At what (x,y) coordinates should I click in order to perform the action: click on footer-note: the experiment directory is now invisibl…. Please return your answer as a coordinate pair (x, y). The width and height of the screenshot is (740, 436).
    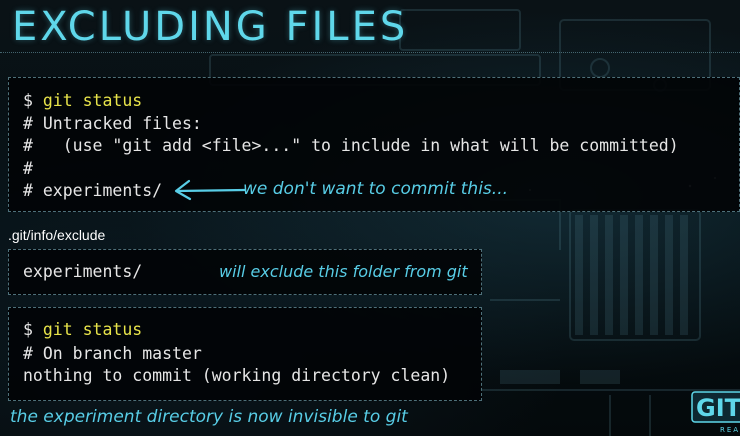
    Looking at the image, I should click on (209, 417).